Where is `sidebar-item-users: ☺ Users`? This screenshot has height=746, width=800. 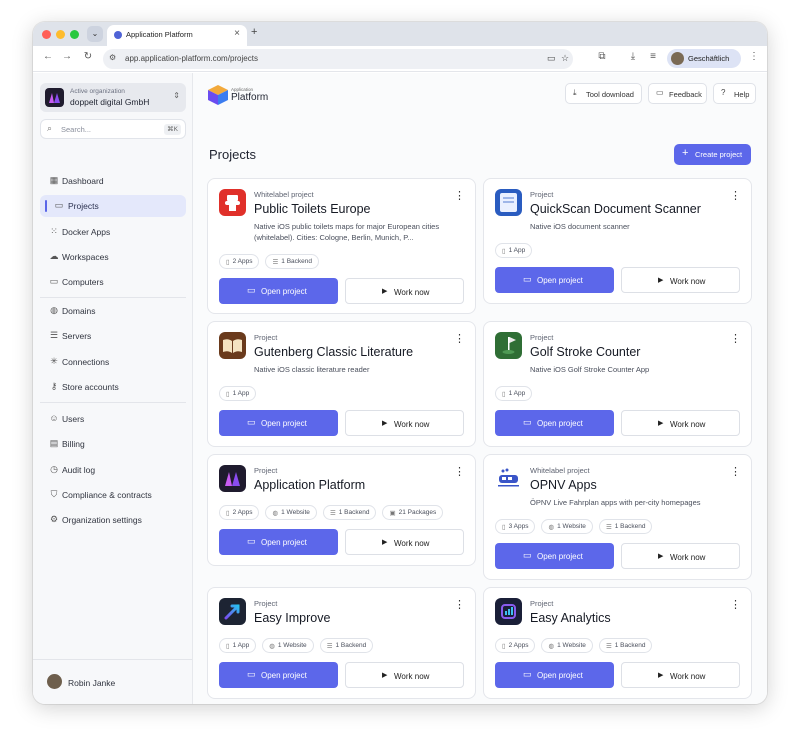
sidebar-item-users: ☺ Users is located at coordinates (113, 419).